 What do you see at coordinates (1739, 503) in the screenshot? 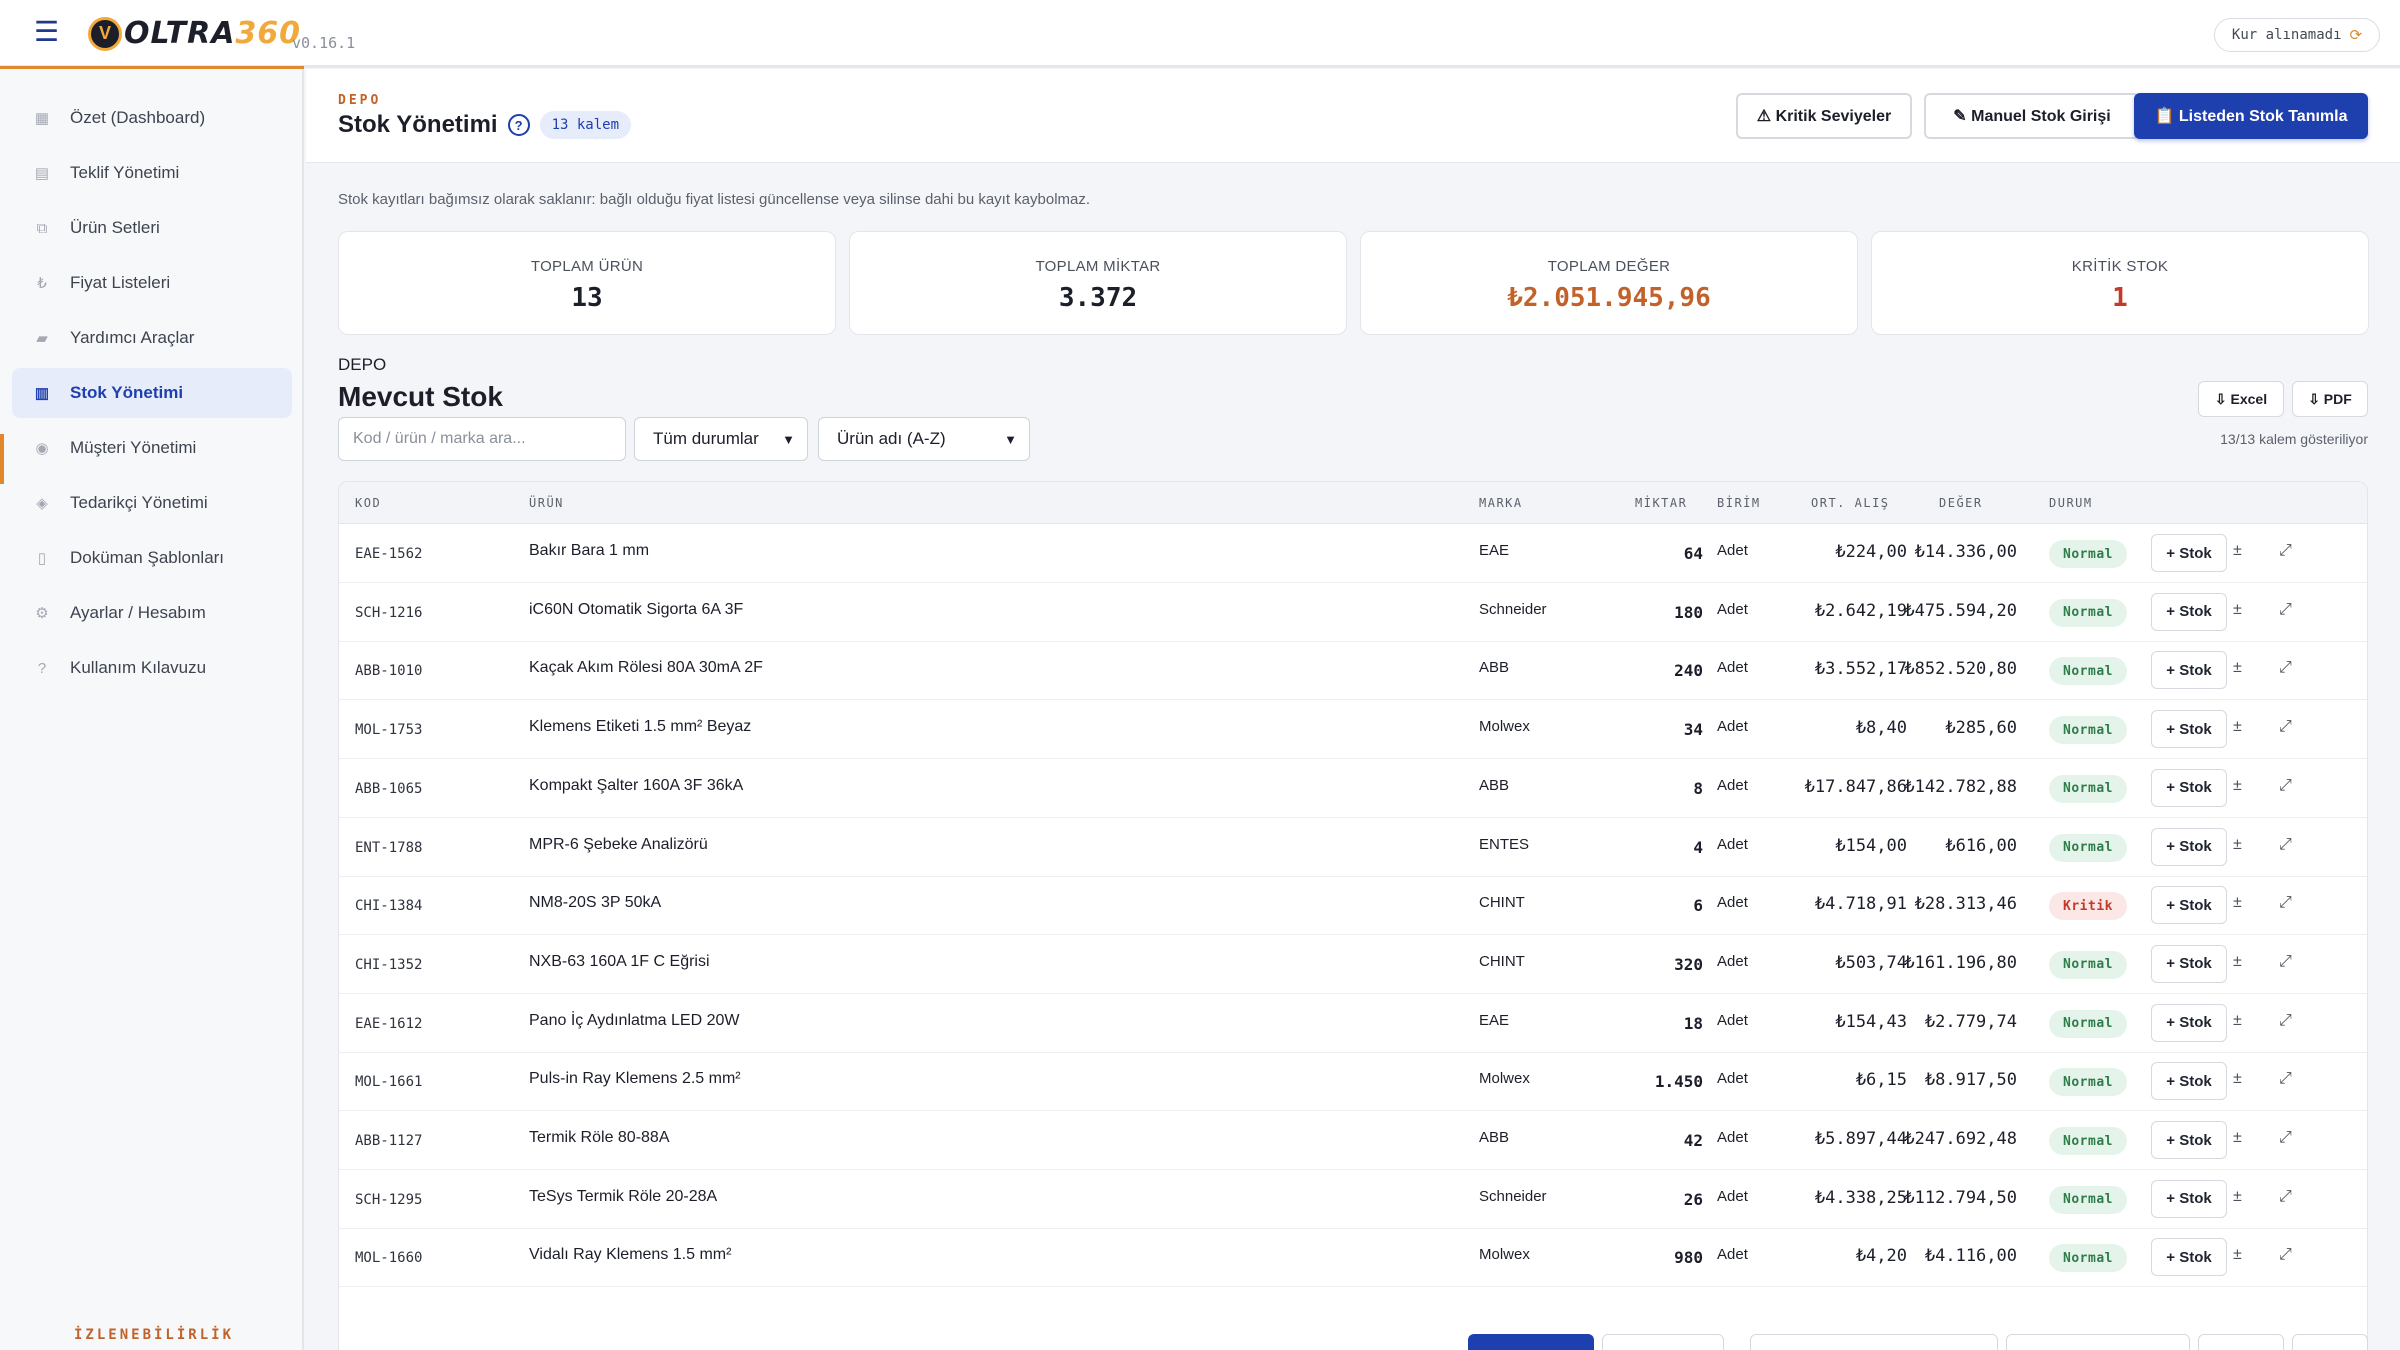
I see `col-unit: BİRİM` at bounding box center [1739, 503].